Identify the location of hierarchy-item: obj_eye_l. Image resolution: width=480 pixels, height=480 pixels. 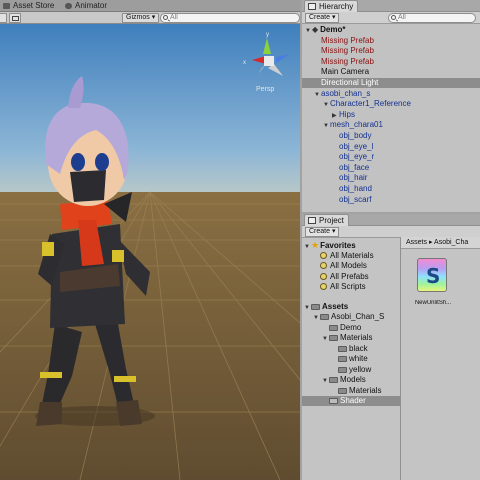
(391, 147).